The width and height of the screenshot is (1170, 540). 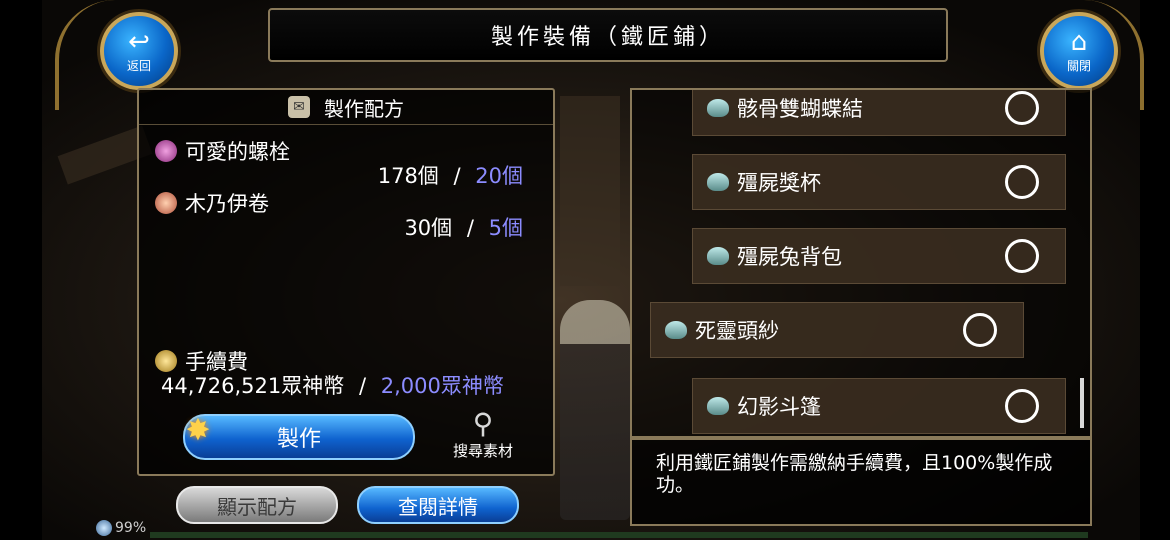 I want to click on left-letterbox, so click(x=21, y=270).